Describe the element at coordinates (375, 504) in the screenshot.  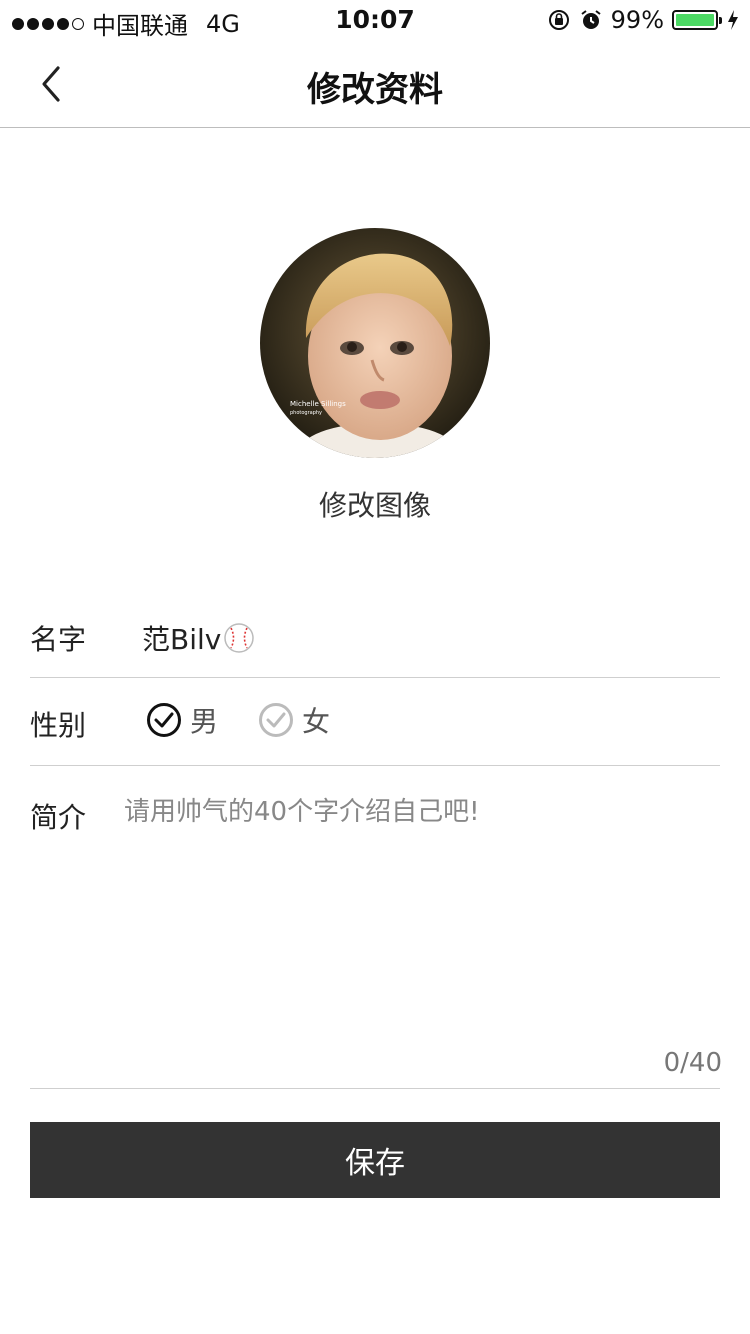
I see `change-avatar-label: 修改图像` at that location.